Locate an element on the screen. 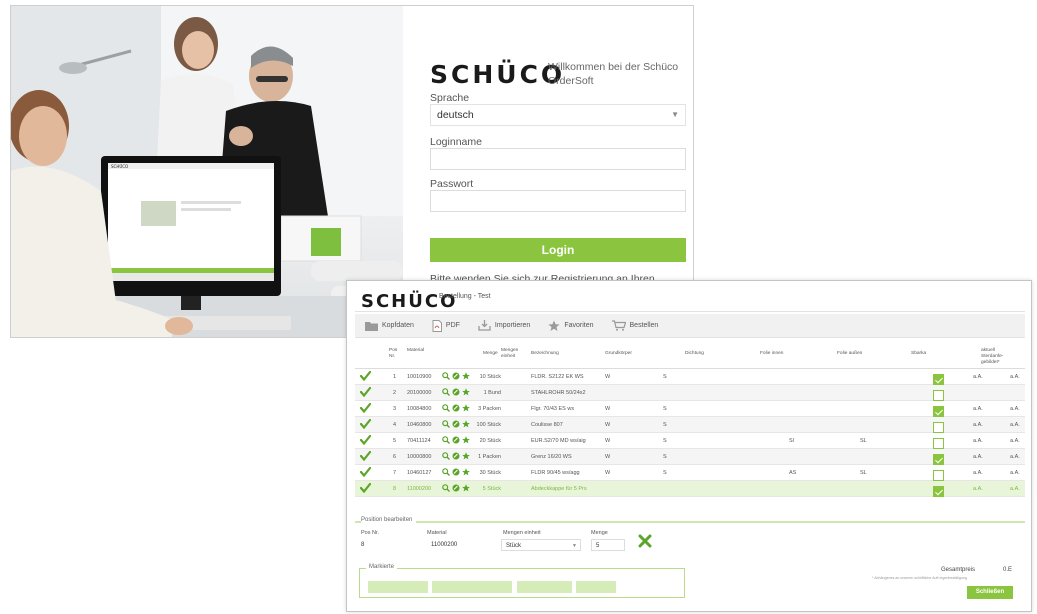 The height and width of the screenshot is (614, 1037). login-name-label: Loginname is located at coordinates (456, 142).